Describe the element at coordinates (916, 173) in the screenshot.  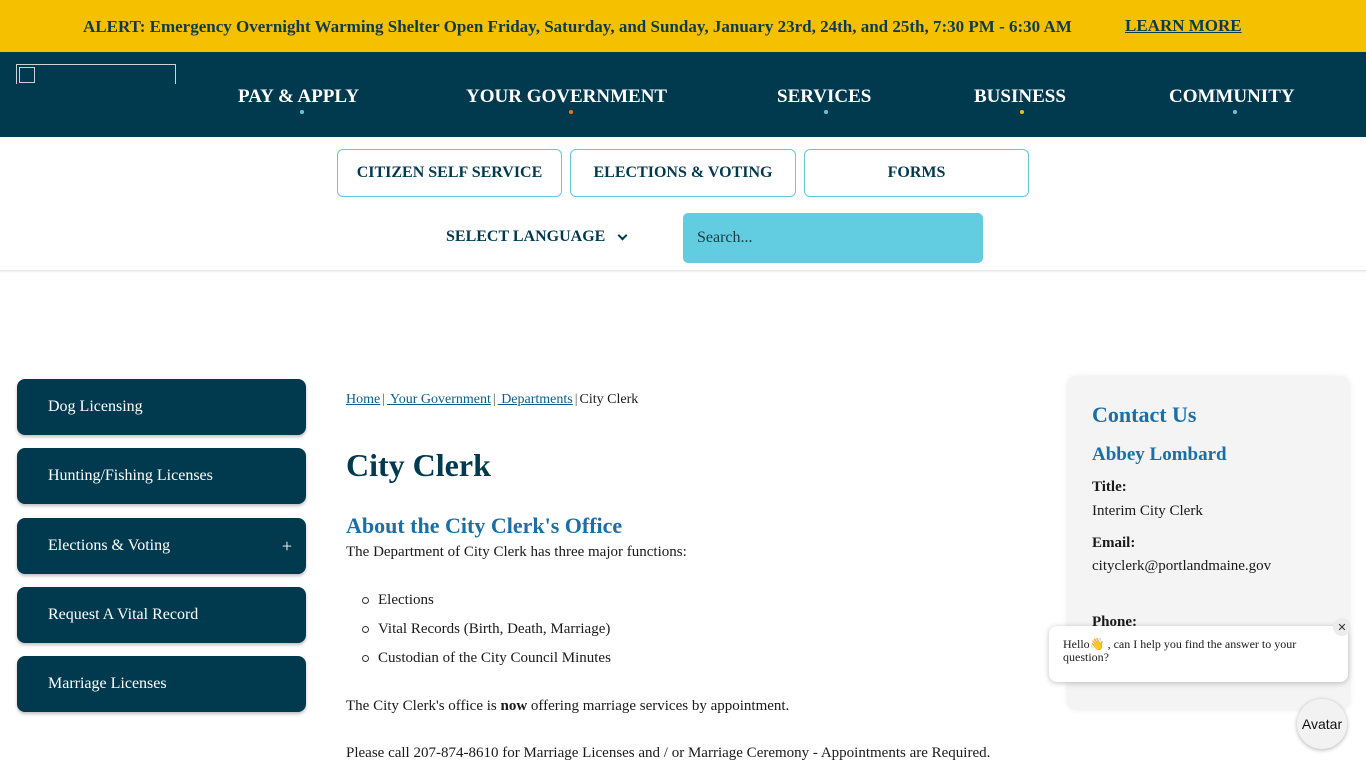
I see `forms-button: FORMS` at that location.